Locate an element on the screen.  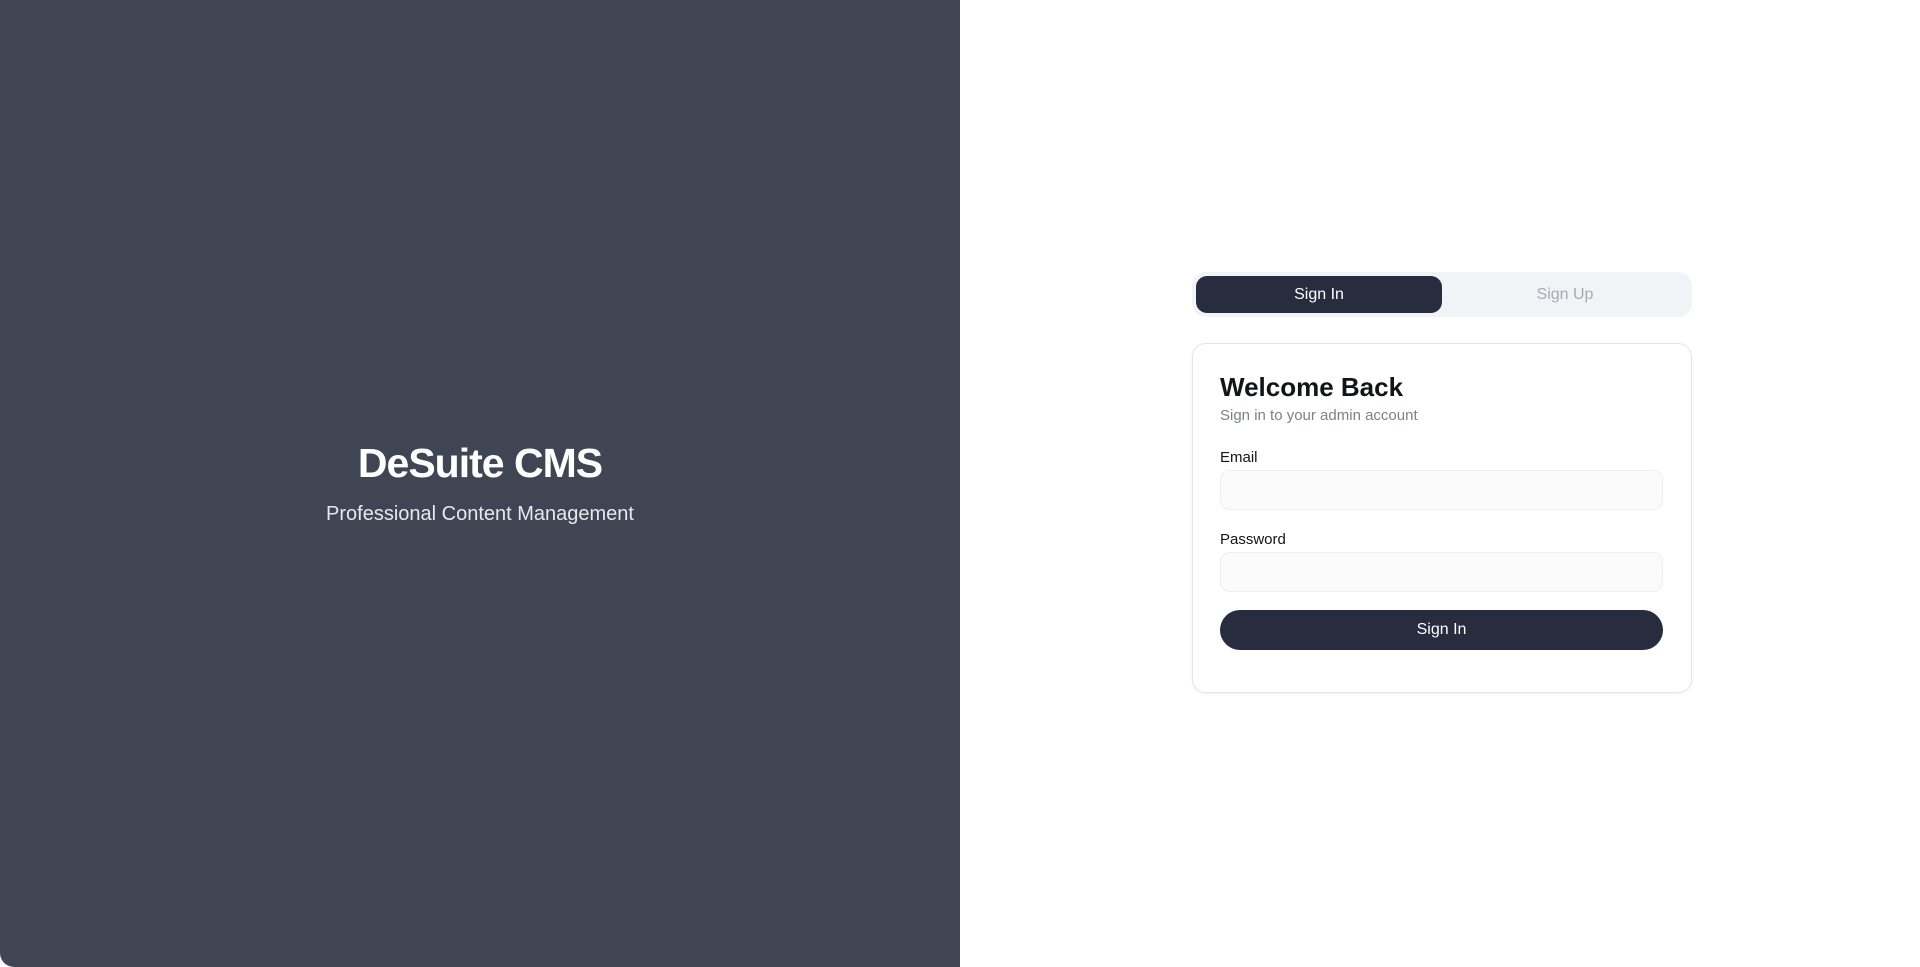
password-label: Password is located at coordinates (1253, 540).